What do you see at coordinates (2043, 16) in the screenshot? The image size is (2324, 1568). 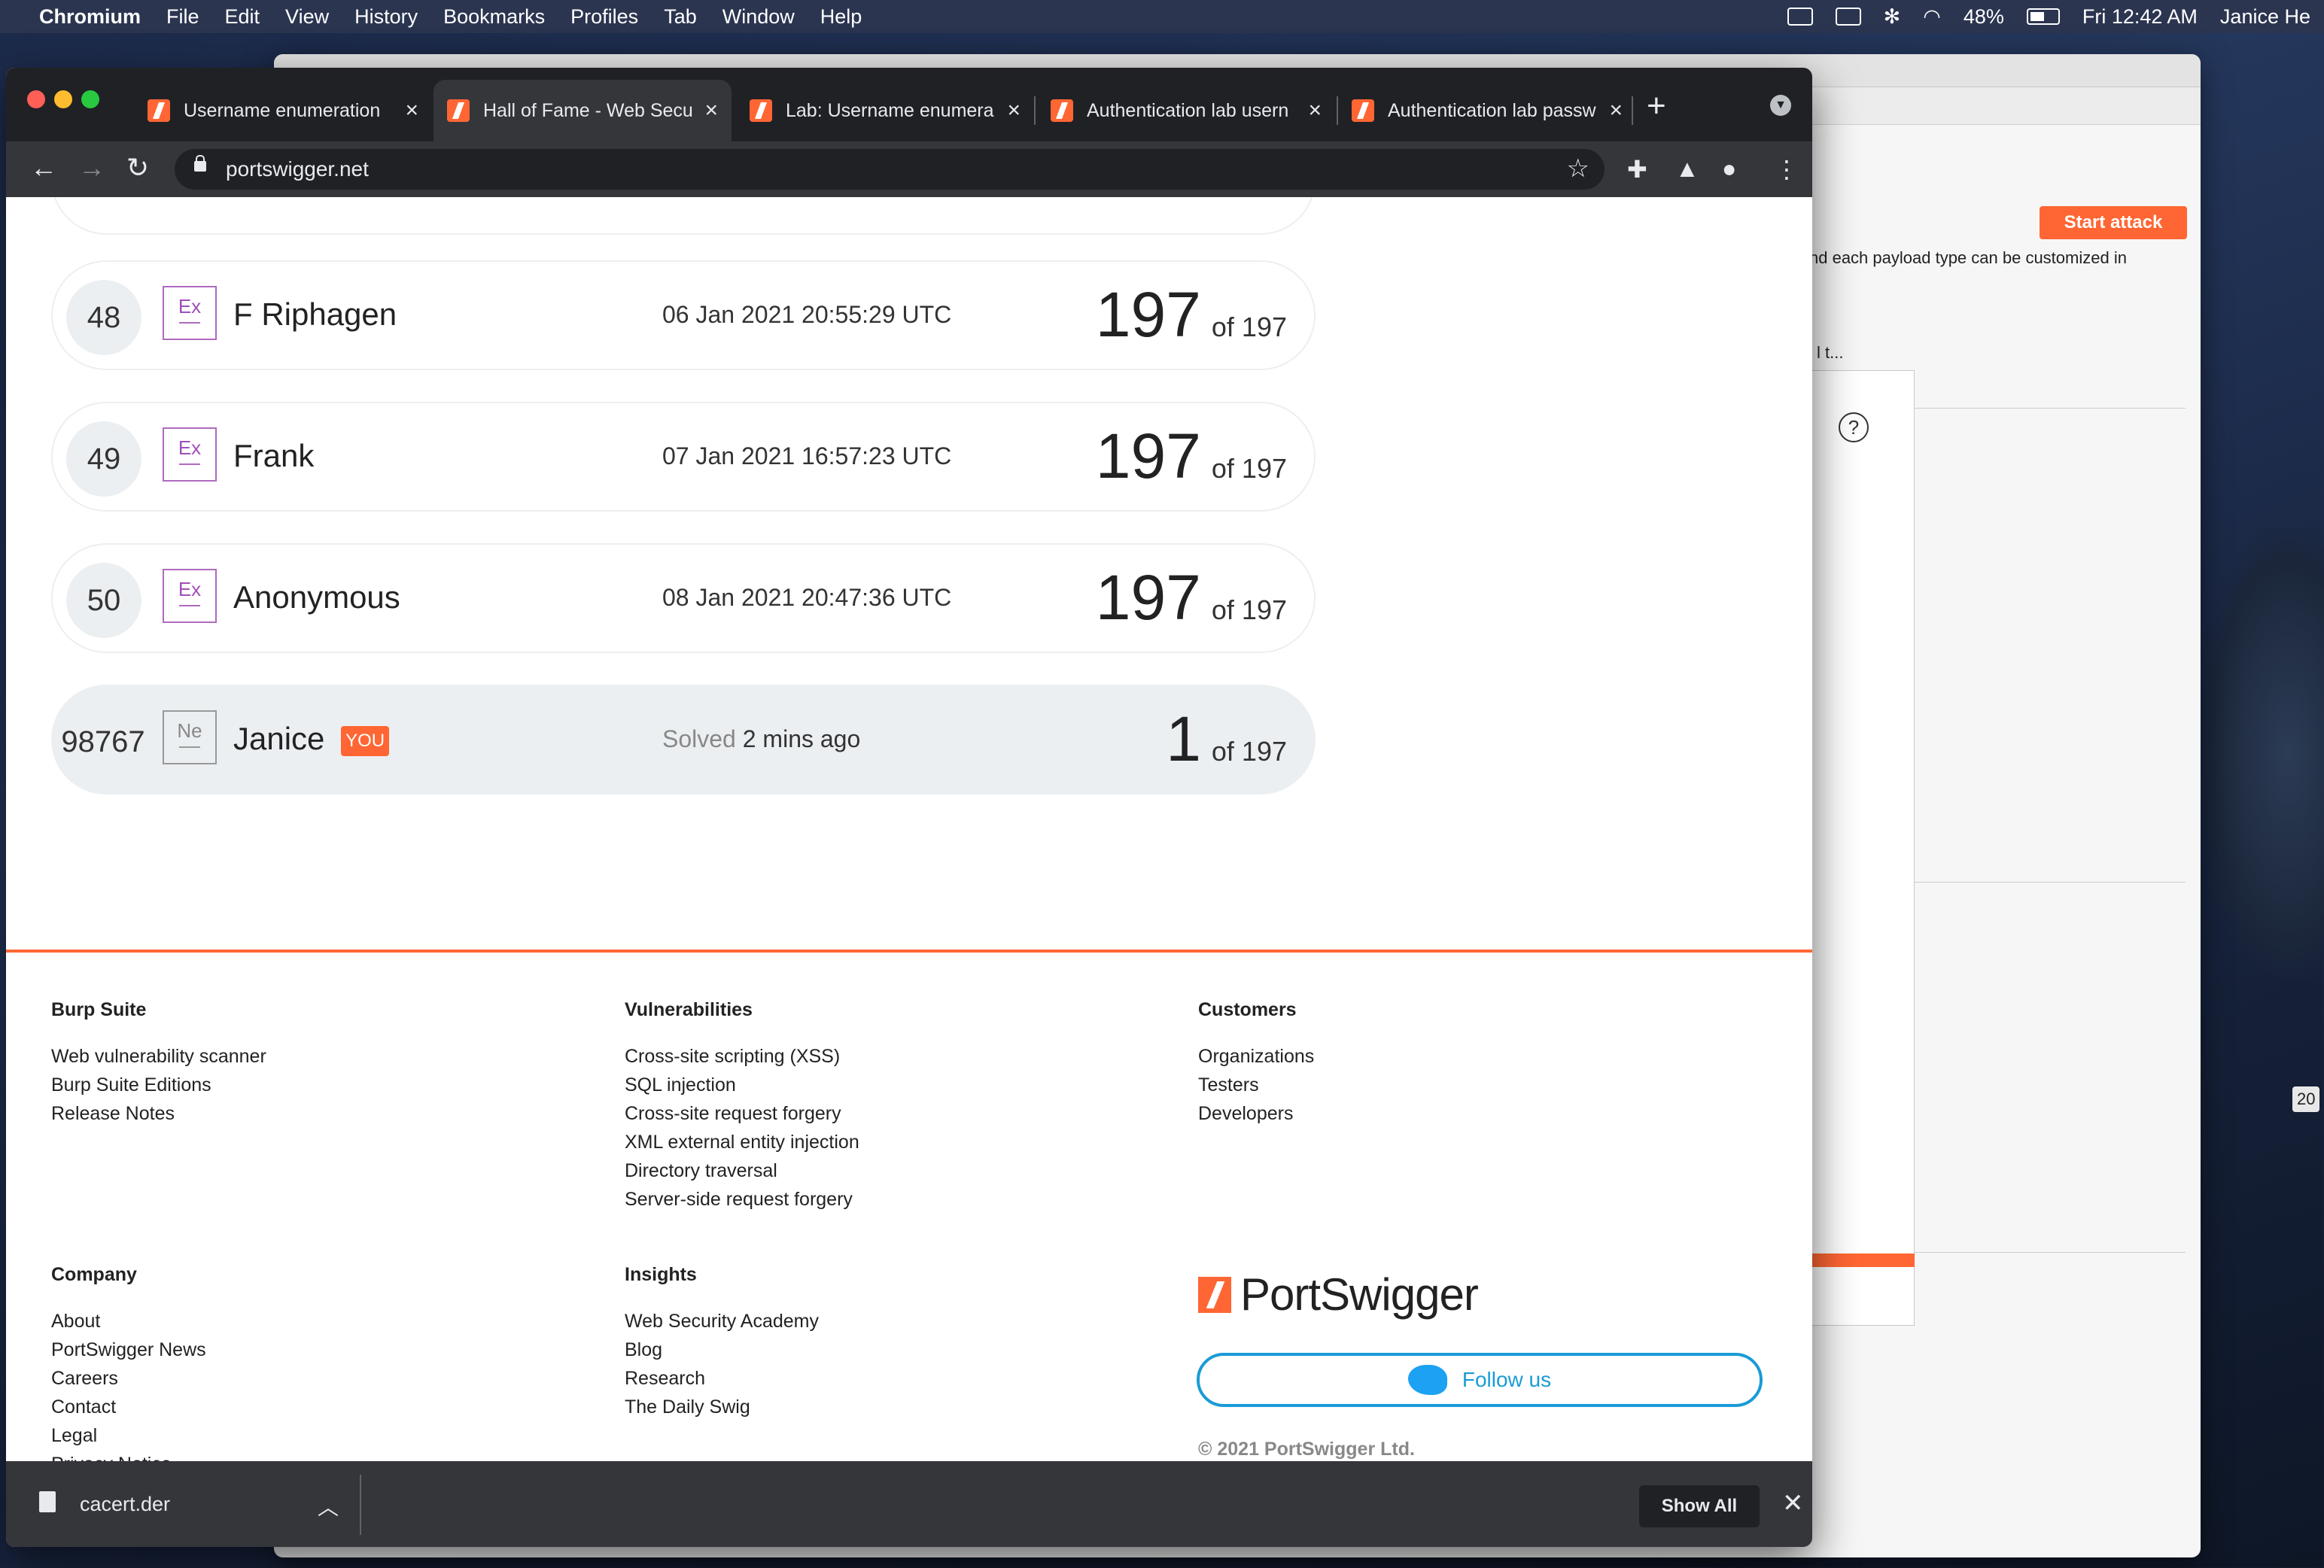 I see `battery-icon` at bounding box center [2043, 16].